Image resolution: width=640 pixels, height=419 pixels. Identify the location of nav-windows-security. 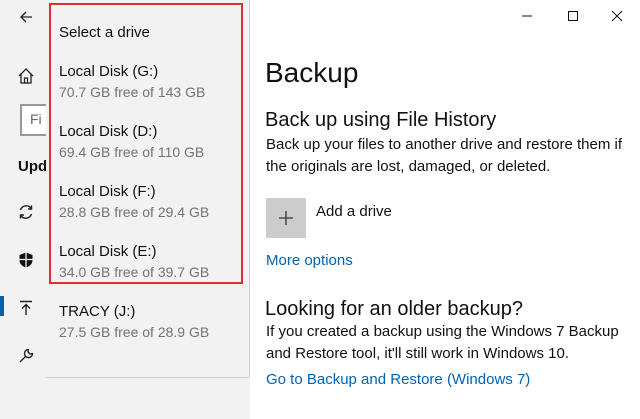
(26, 260).